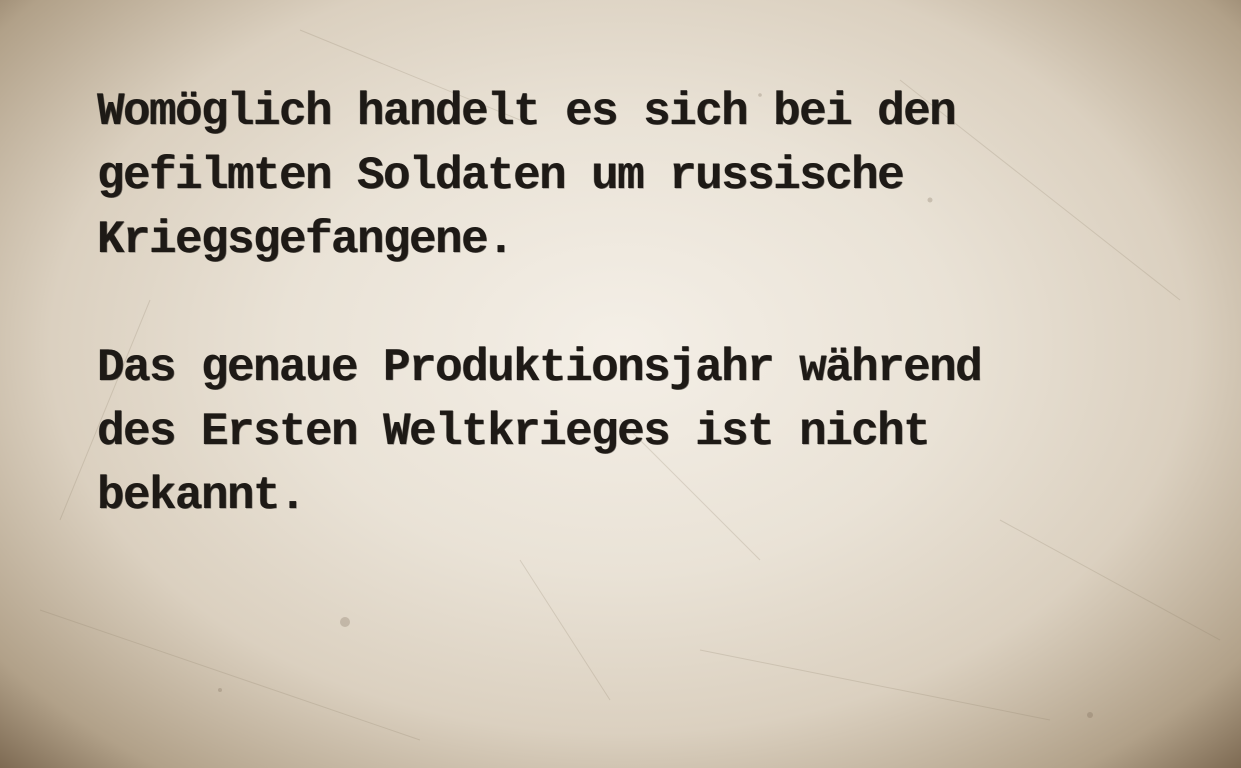  I want to click on text-line: bekannt., so click(202, 496).